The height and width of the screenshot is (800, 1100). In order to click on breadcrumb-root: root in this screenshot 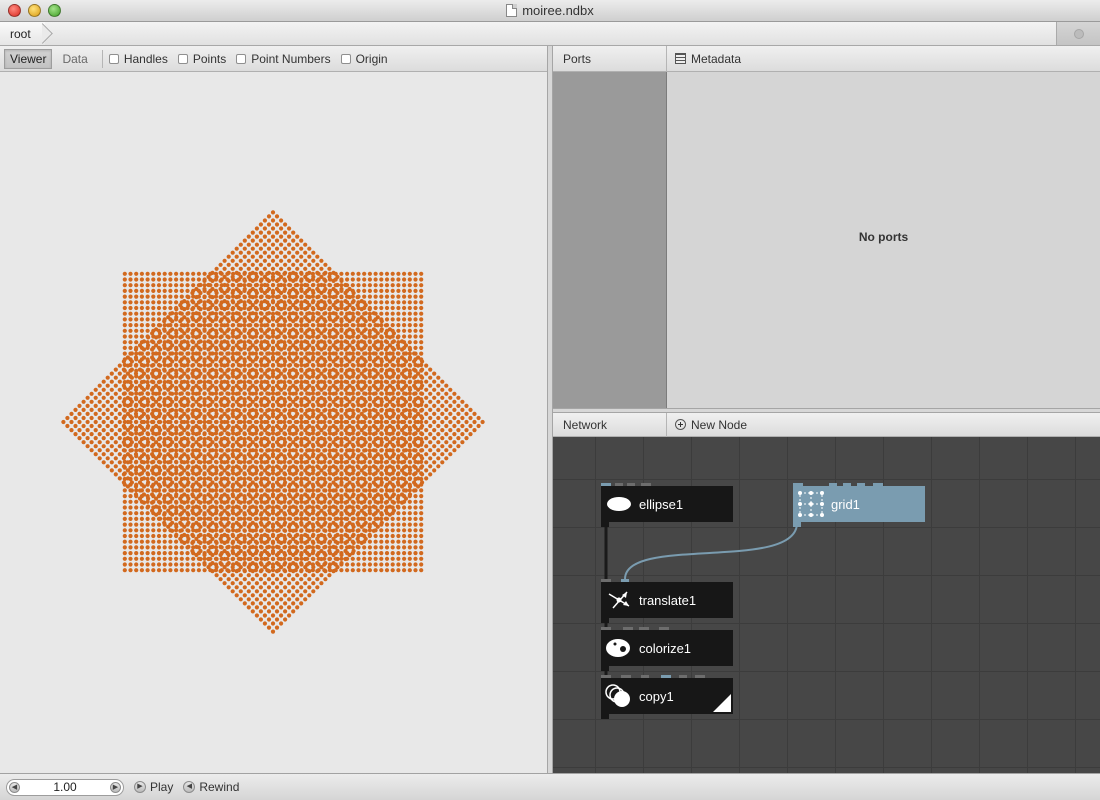, I will do `click(22, 33)`.